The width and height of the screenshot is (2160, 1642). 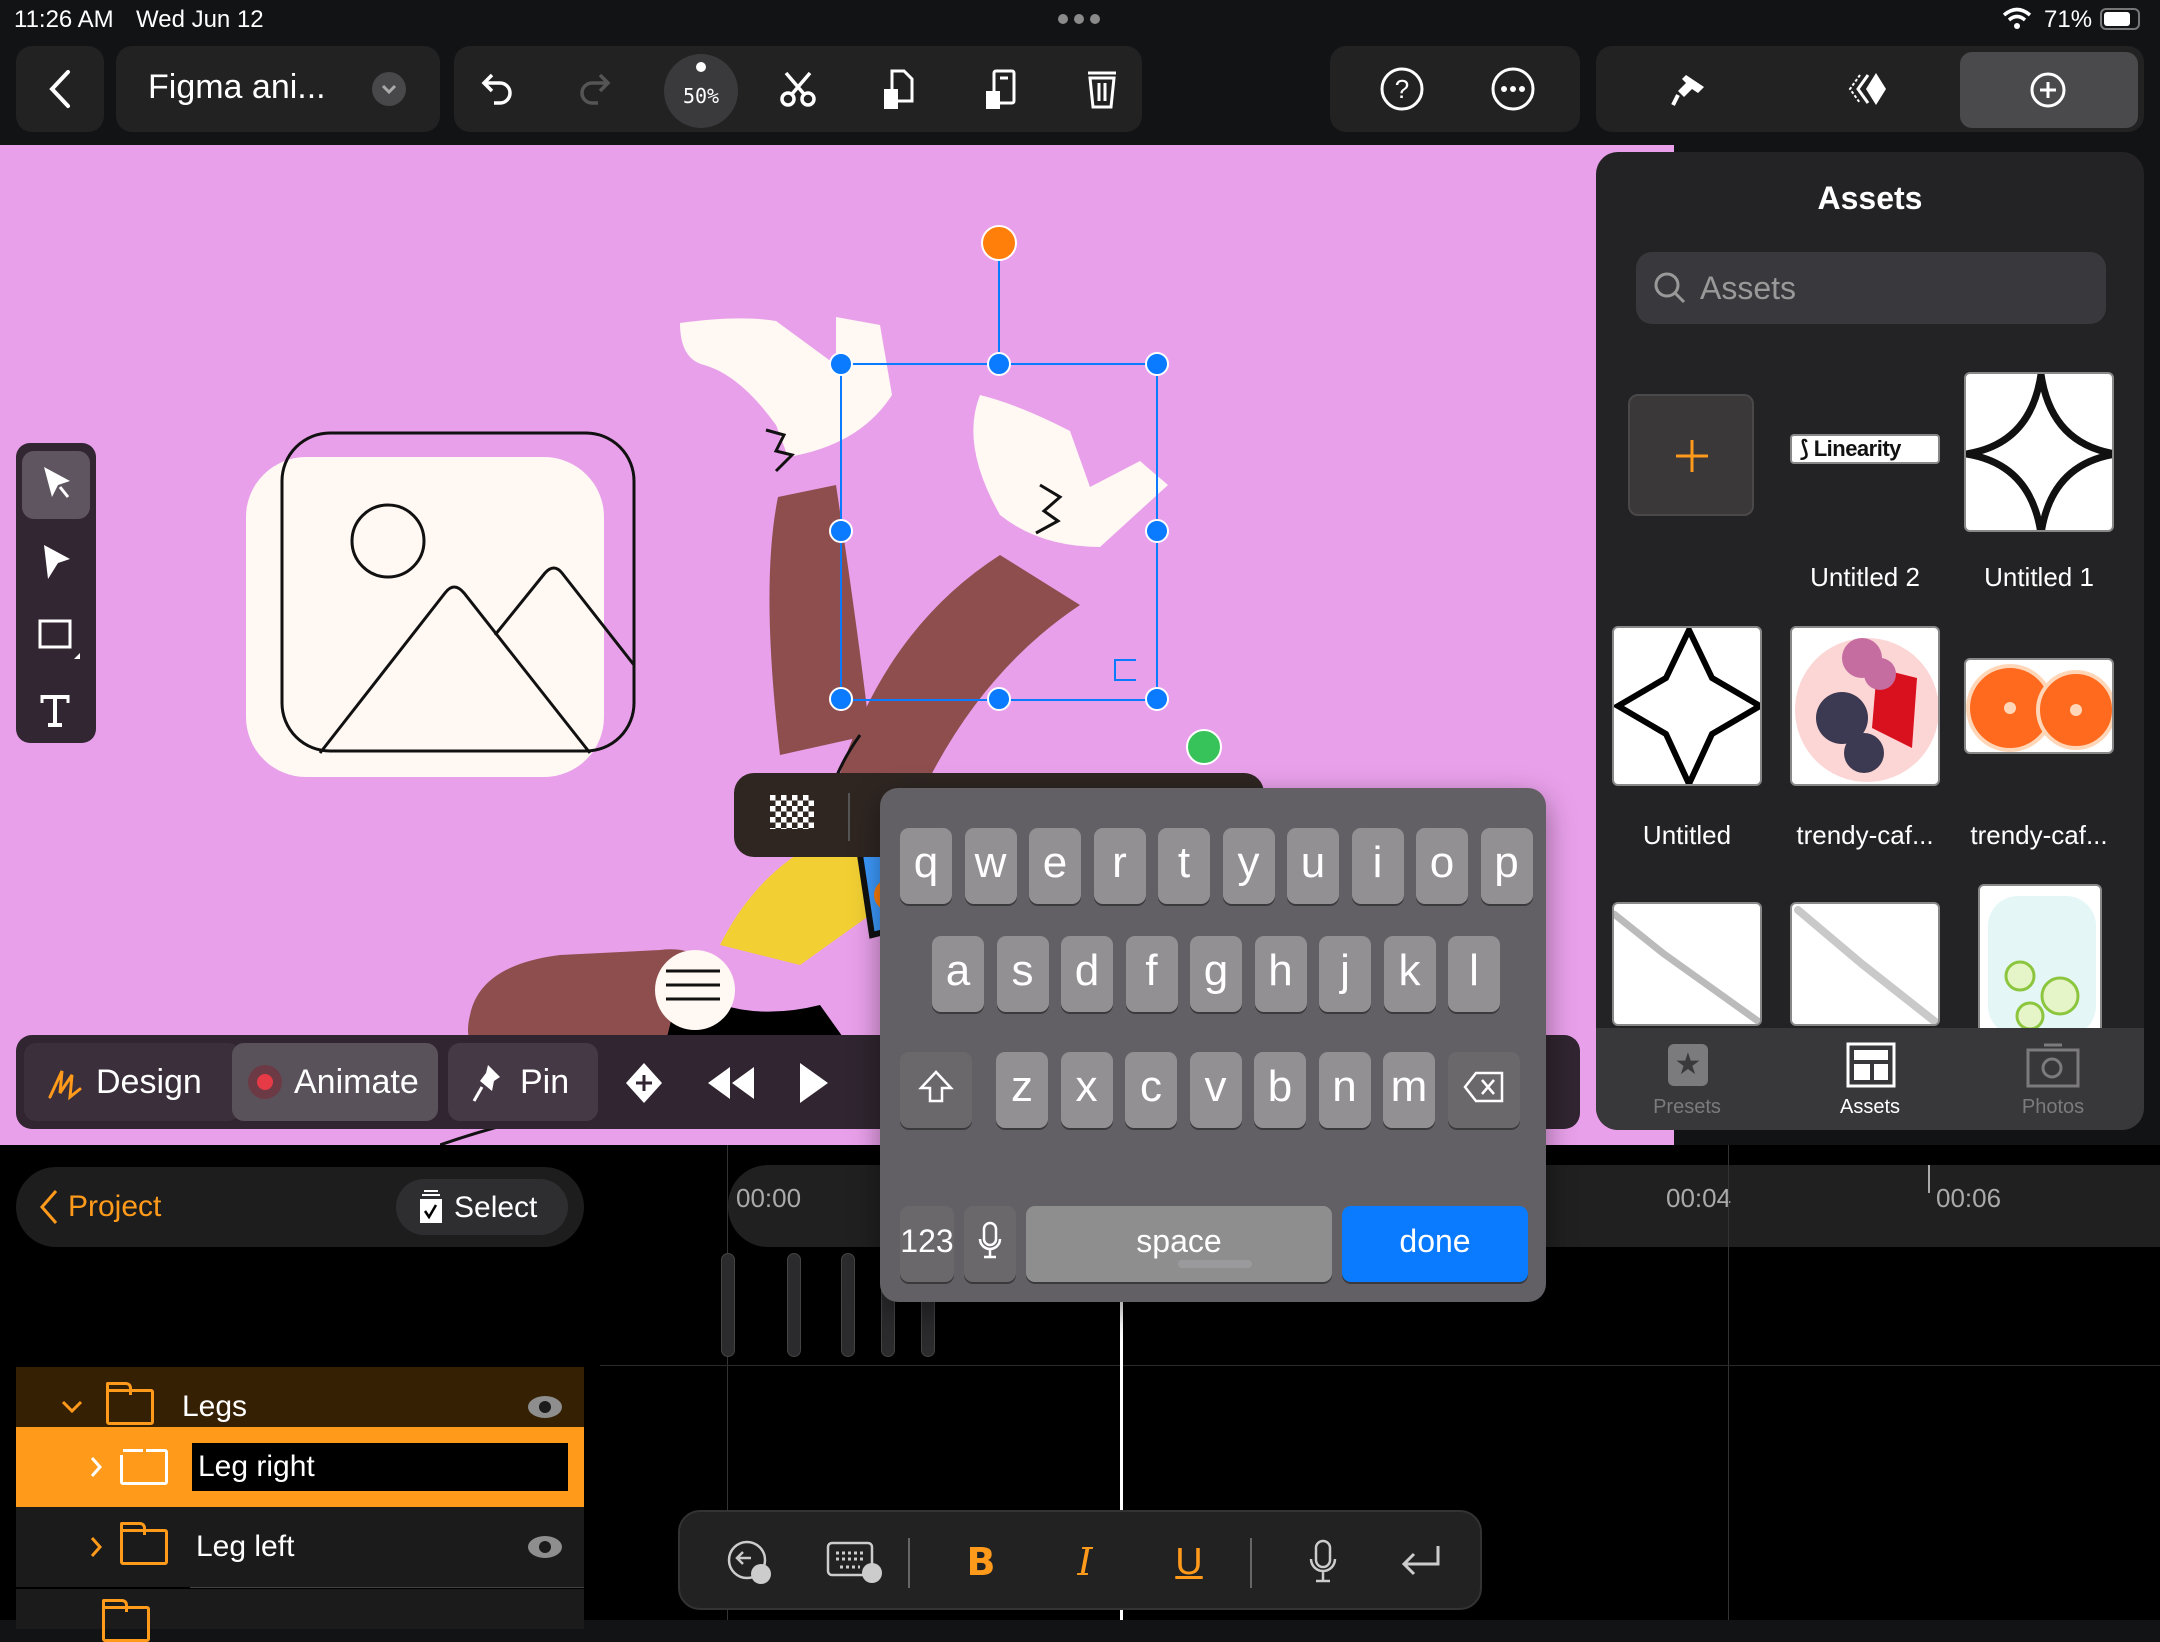 What do you see at coordinates (1157, 531) in the screenshot?
I see `resize-handle-right` at bounding box center [1157, 531].